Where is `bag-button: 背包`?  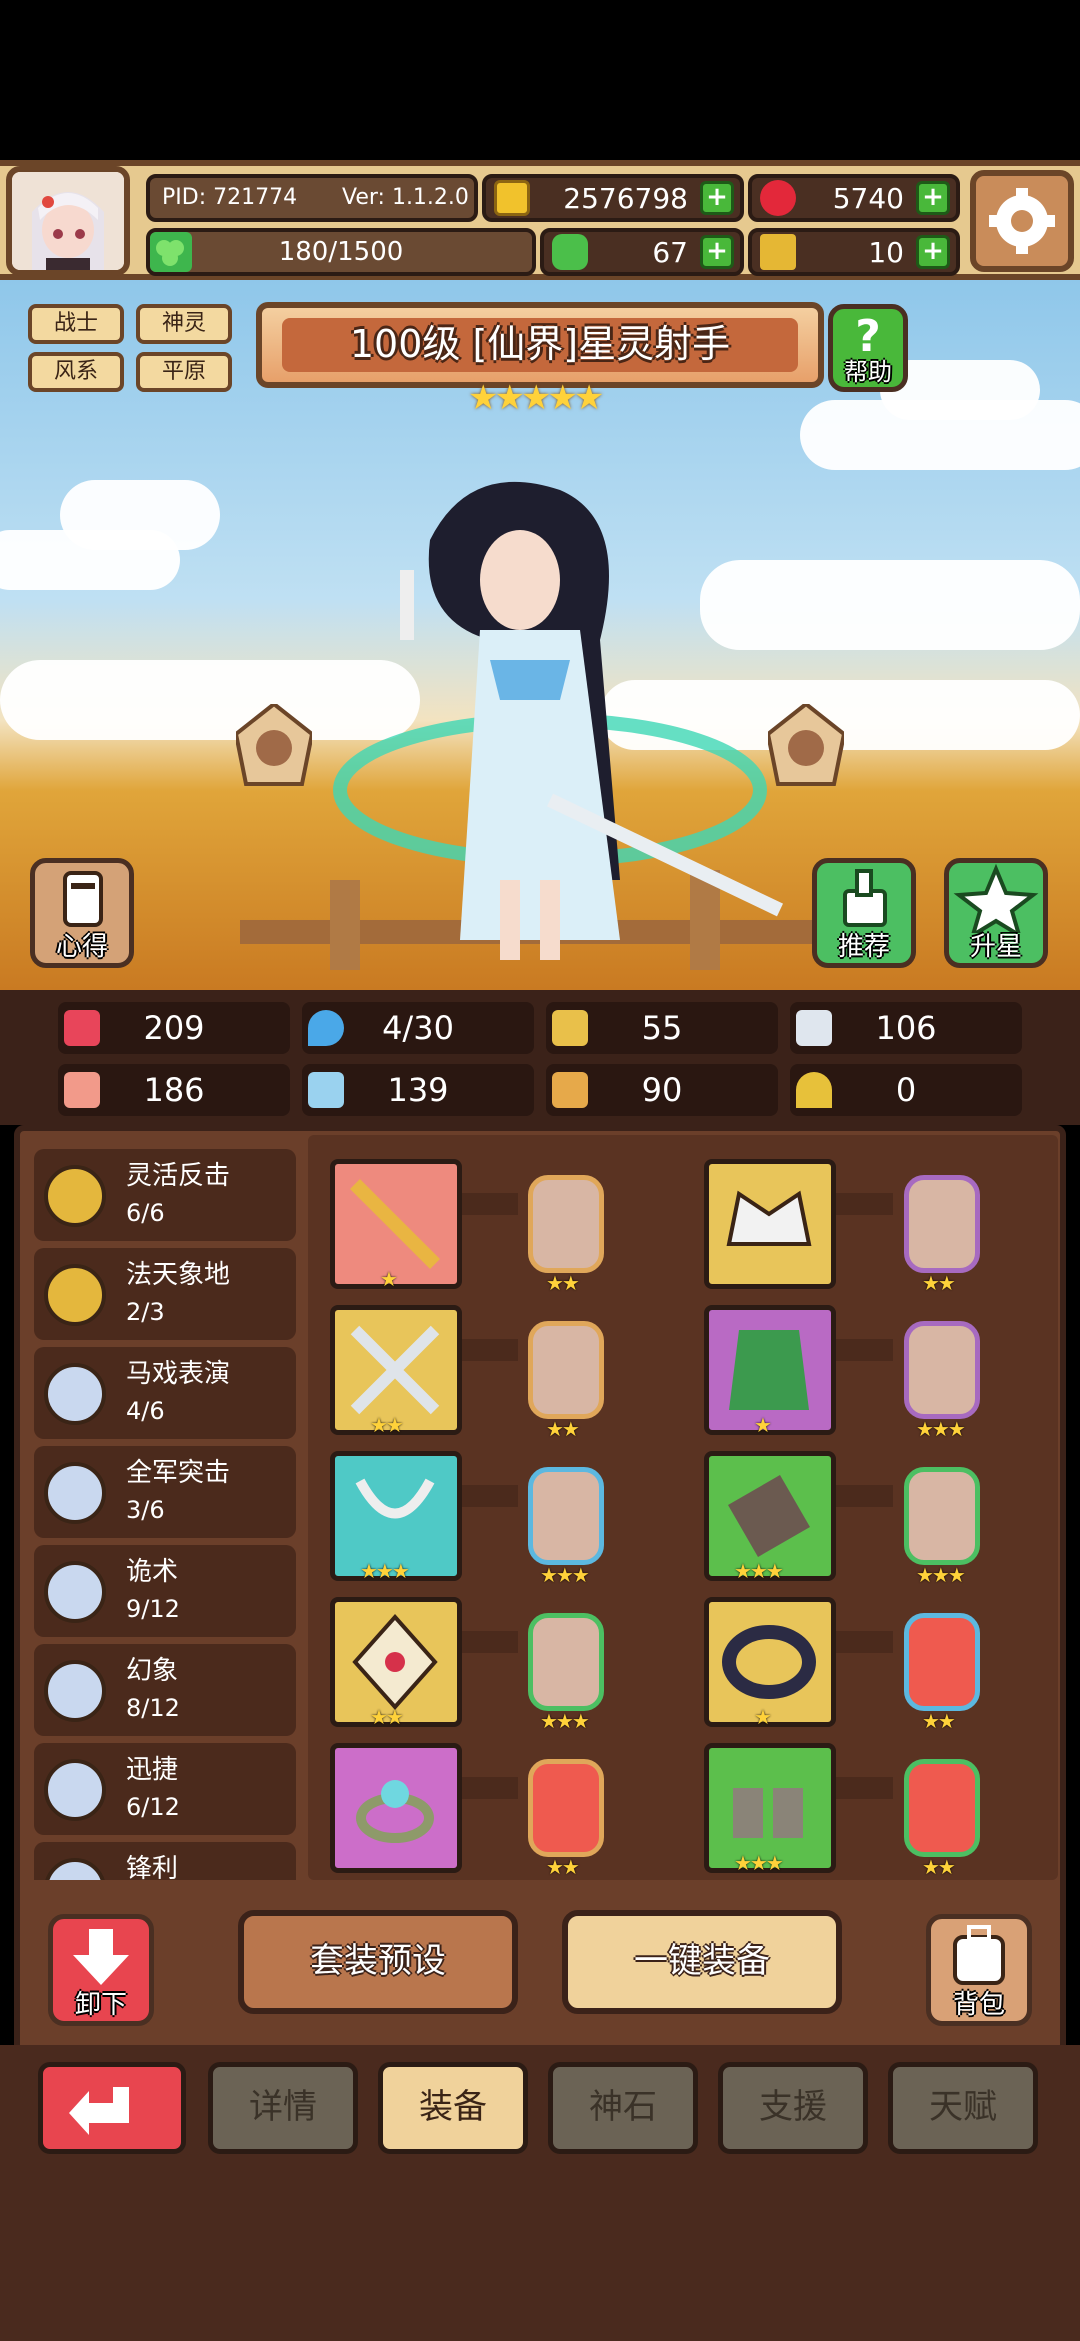
bag-button: 背包 is located at coordinates (979, 1970).